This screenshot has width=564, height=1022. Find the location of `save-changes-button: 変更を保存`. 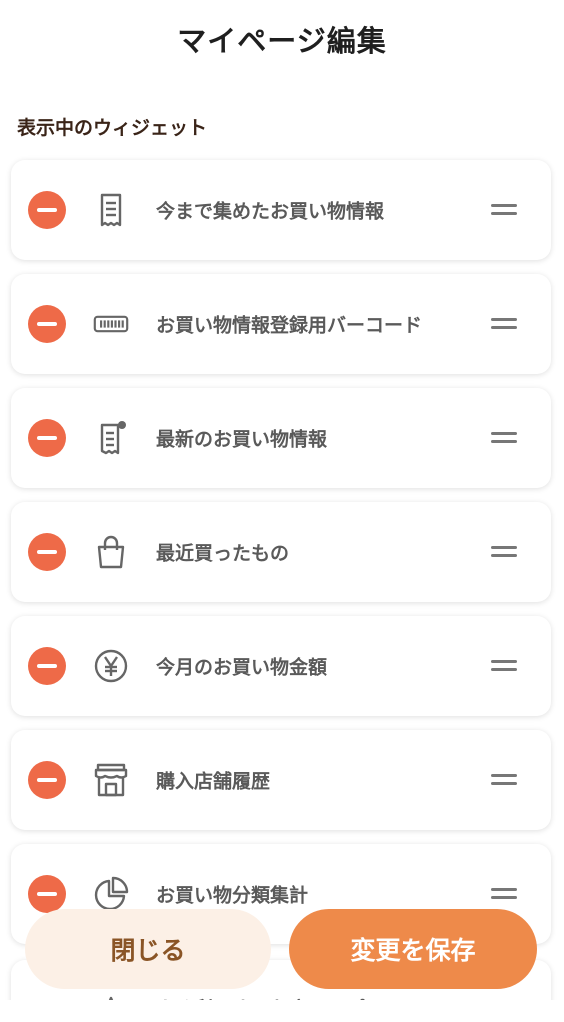

save-changes-button: 変更を保存 is located at coordinates (413, 949).